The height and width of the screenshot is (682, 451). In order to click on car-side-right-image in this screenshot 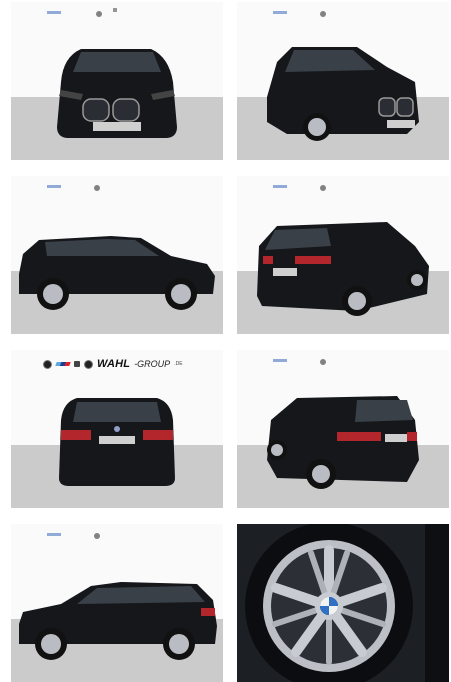, I will do `click(117, 603)`.